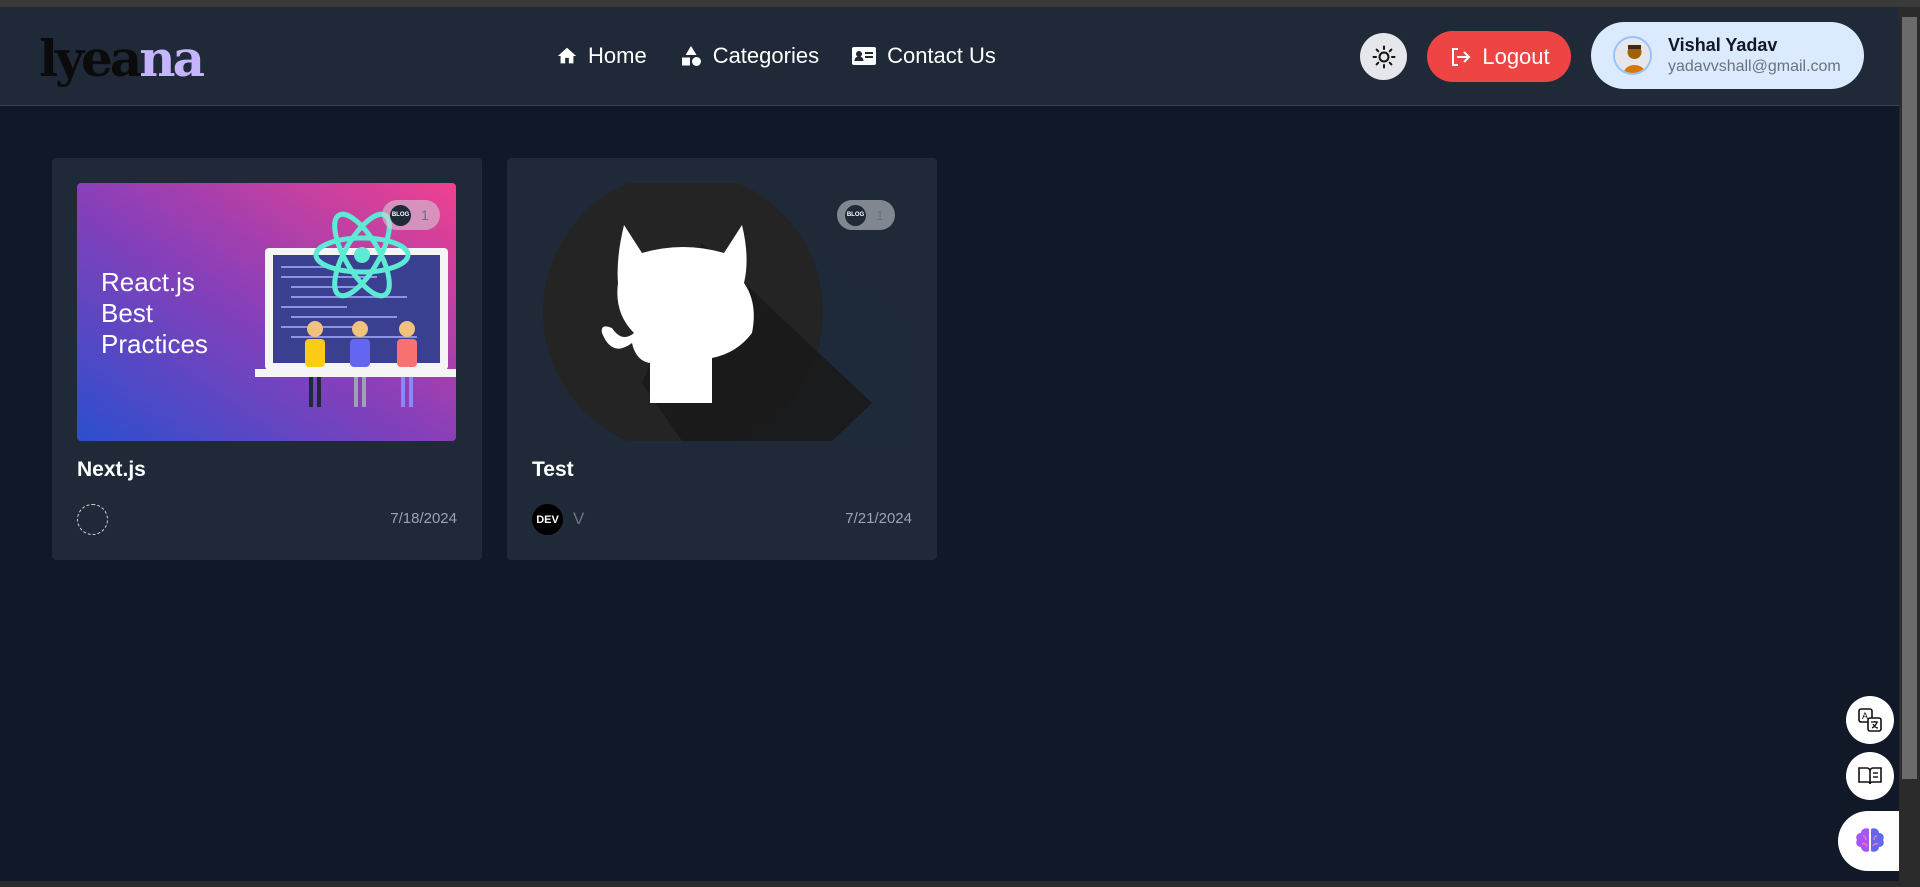  I want to click on reader-mode-button, so click(1870, 776).